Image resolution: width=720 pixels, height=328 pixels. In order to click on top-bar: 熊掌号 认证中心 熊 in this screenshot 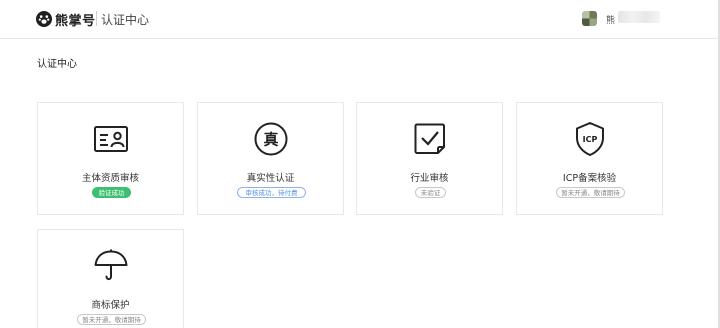, I will do `click(359, 19)`.